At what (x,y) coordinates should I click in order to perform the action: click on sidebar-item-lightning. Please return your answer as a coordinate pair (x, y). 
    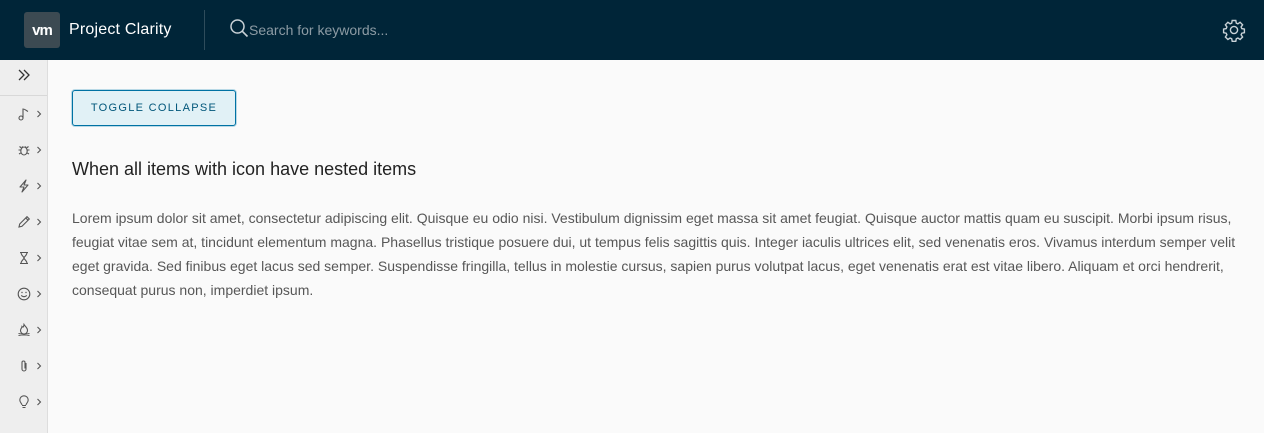
    Looking at the image, I should click on (23, 186).